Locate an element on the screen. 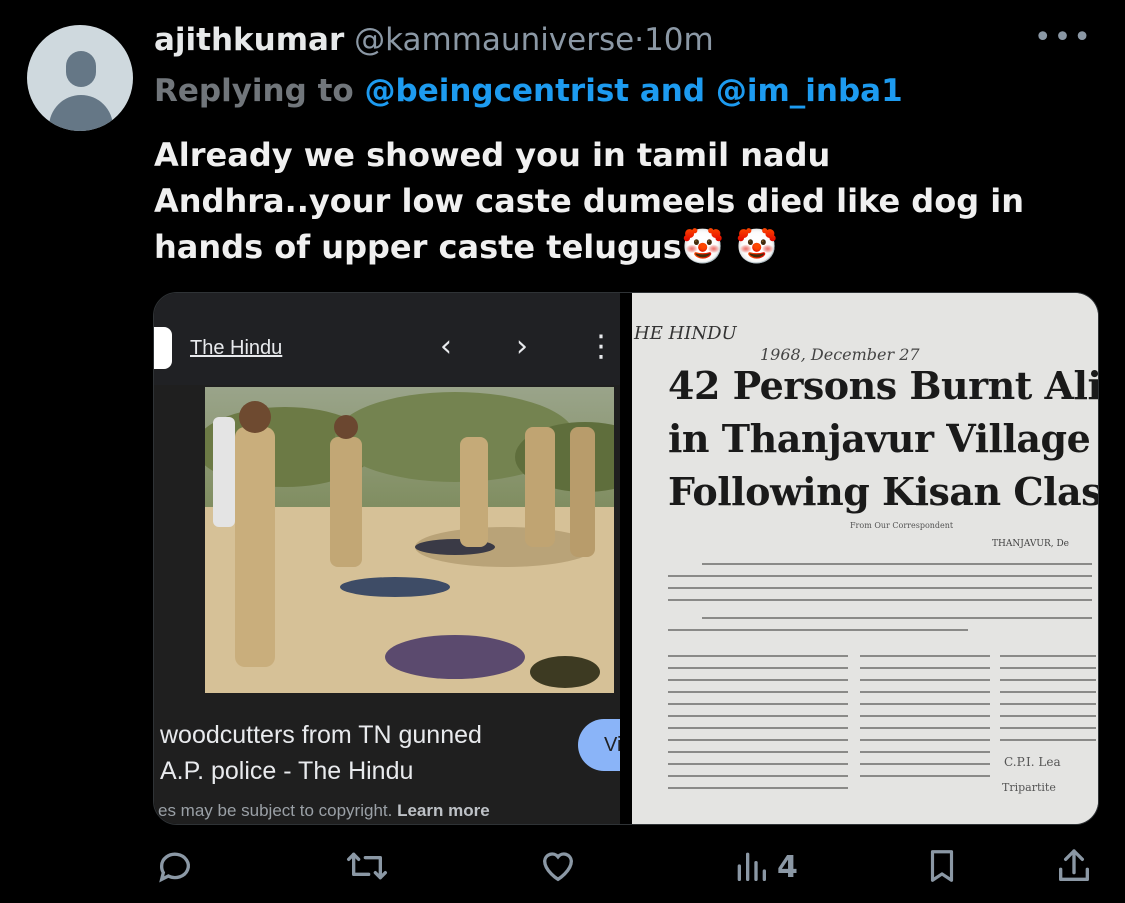  replying-to-line: Replying to @beingcentrist and @im_inba1 is located at coordinates (528, 91).